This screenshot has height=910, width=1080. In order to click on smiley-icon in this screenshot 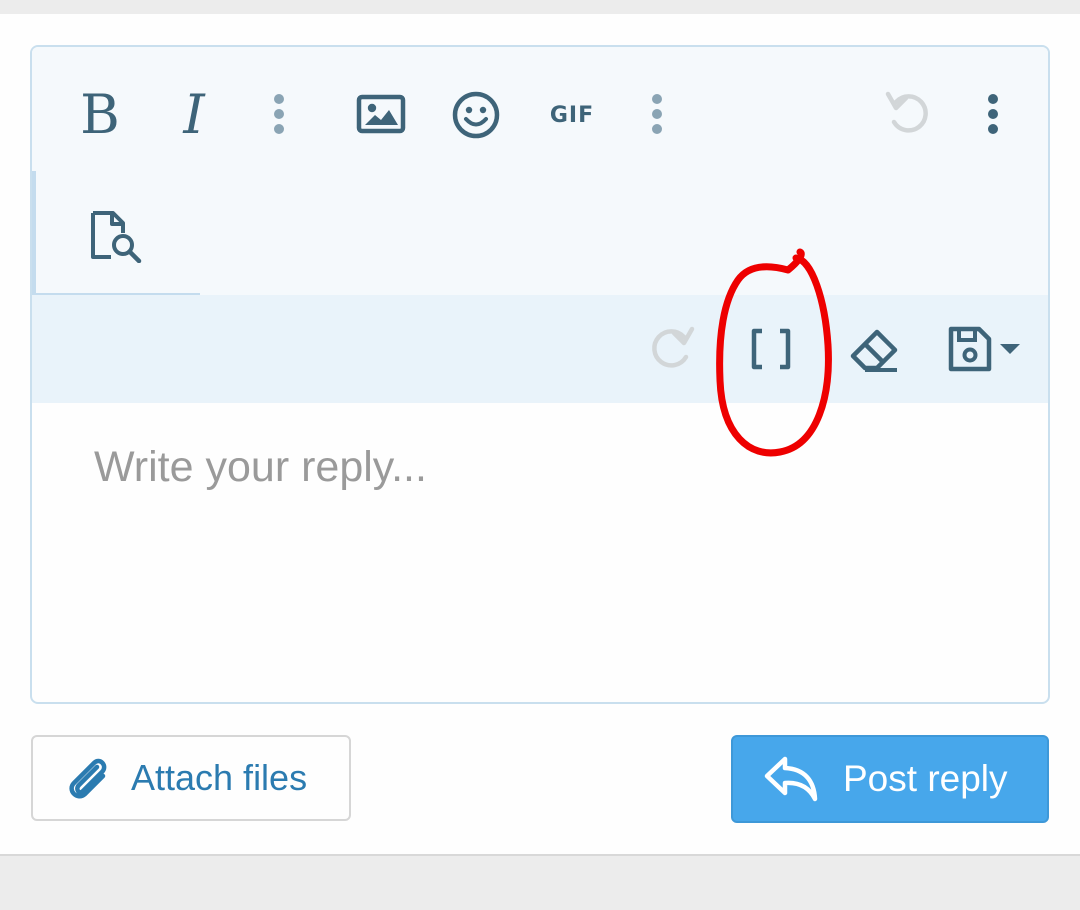, I will do `click(476, 115)`.